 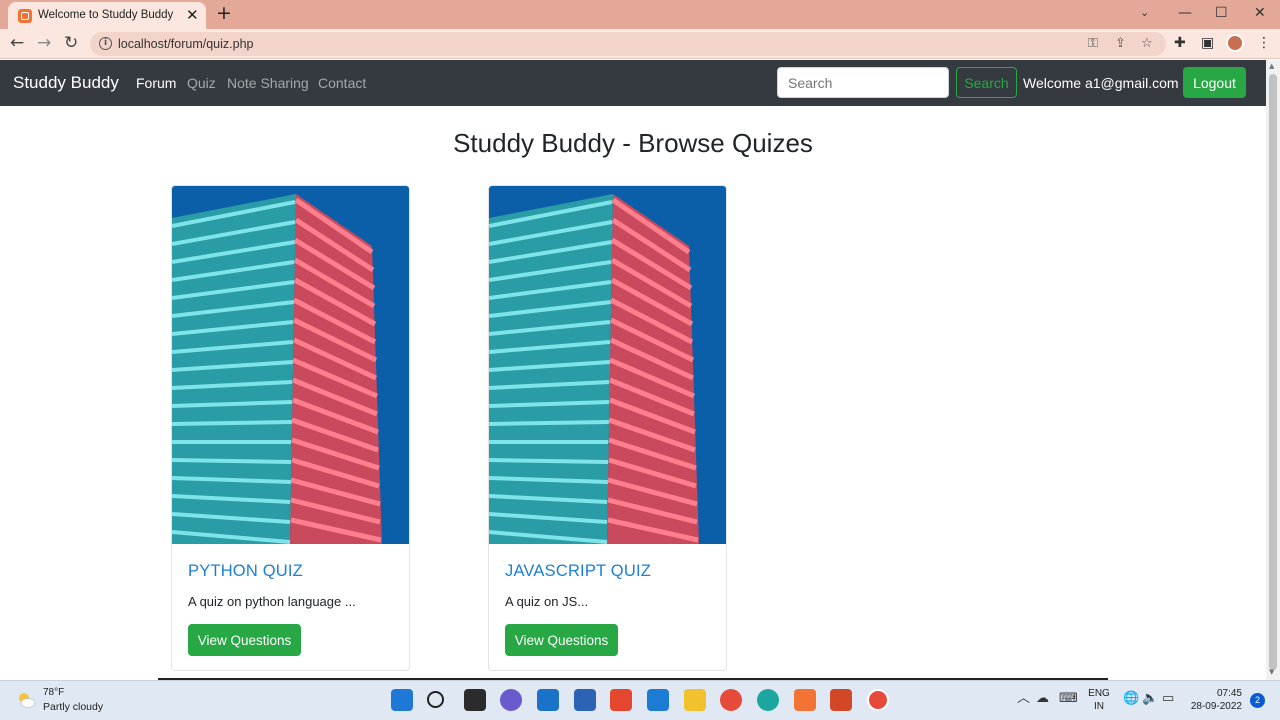 What do you see at coordinates (71, 43) in the screenshot?
I see `reload-icon: ↻` at bounding box center [71, 43].